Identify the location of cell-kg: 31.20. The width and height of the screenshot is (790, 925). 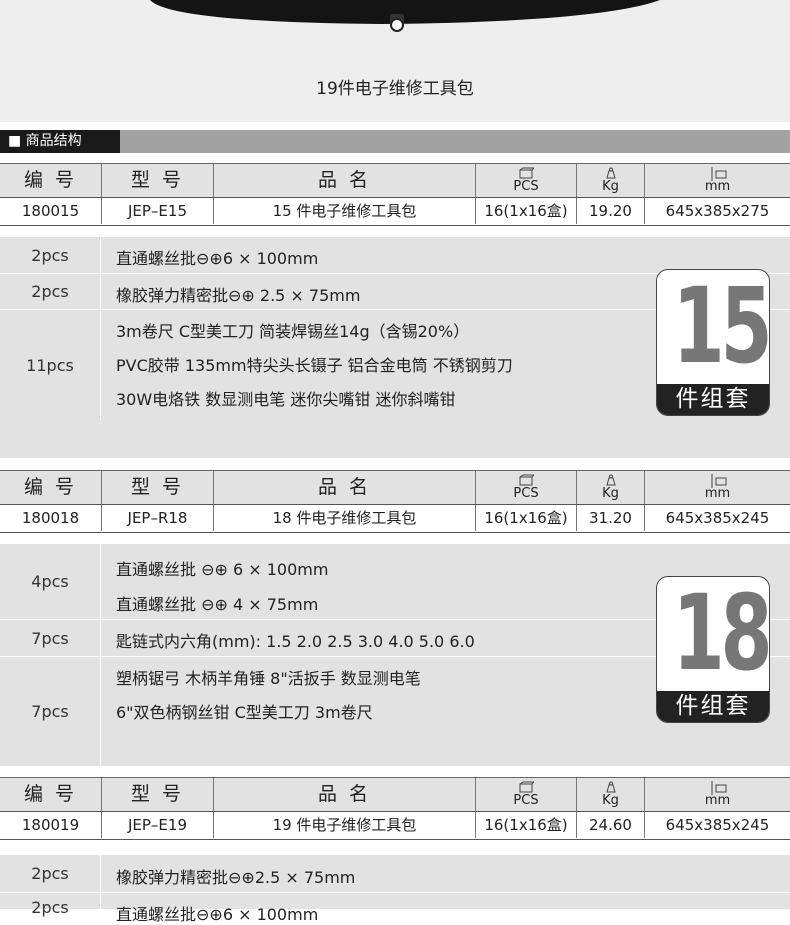
(611, 518).